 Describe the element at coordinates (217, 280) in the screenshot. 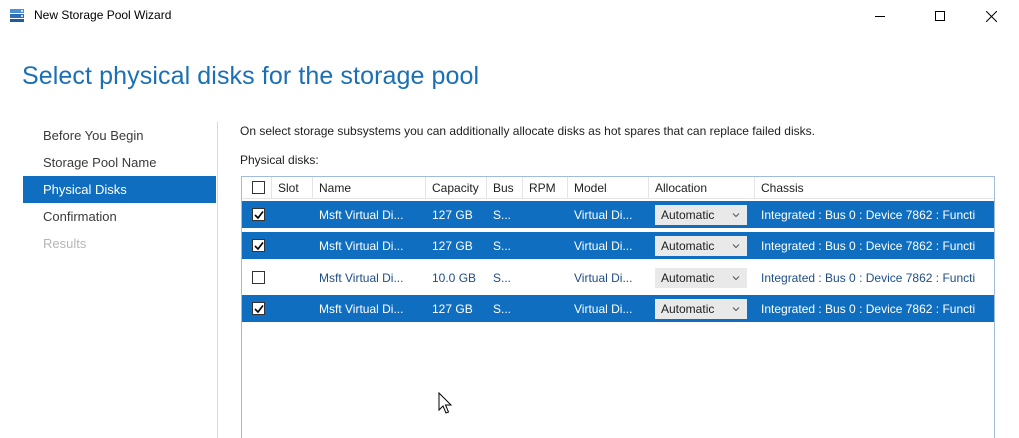

I see `nav-divider` at that location.